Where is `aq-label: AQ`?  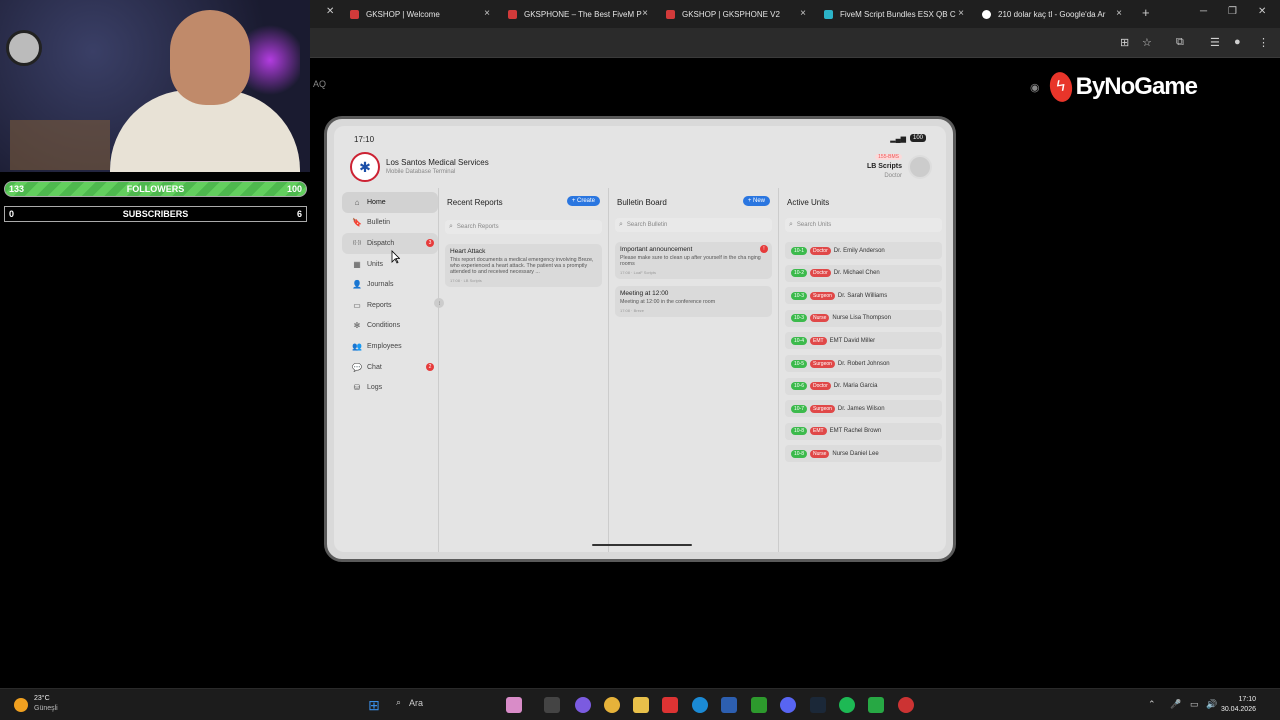
aq-label: AQ is located at coordinates (320, 84).